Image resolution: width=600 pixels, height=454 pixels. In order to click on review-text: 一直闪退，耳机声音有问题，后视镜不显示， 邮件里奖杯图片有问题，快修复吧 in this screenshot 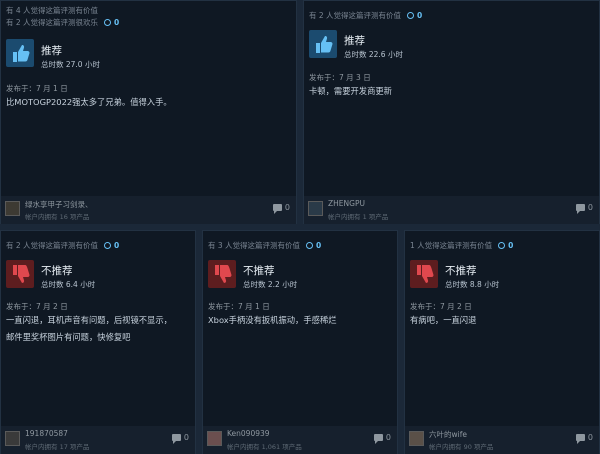, I will do `click(89, 329)`.